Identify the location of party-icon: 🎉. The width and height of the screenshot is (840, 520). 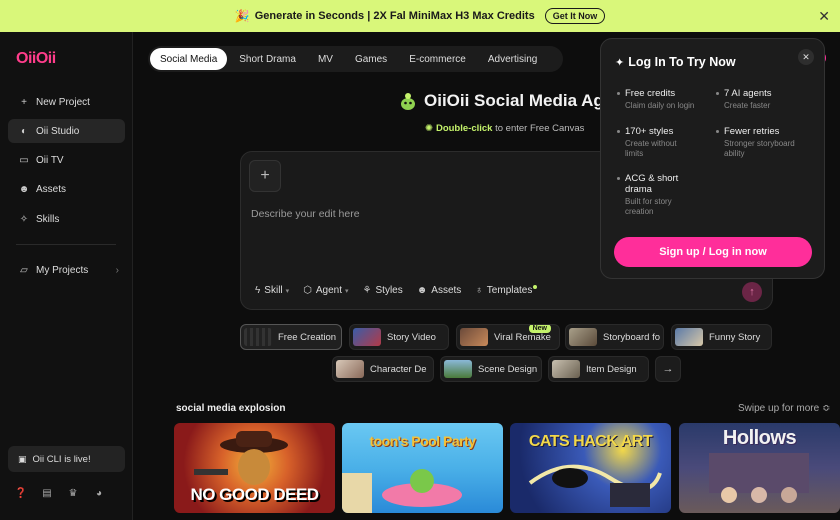
(242, 16).